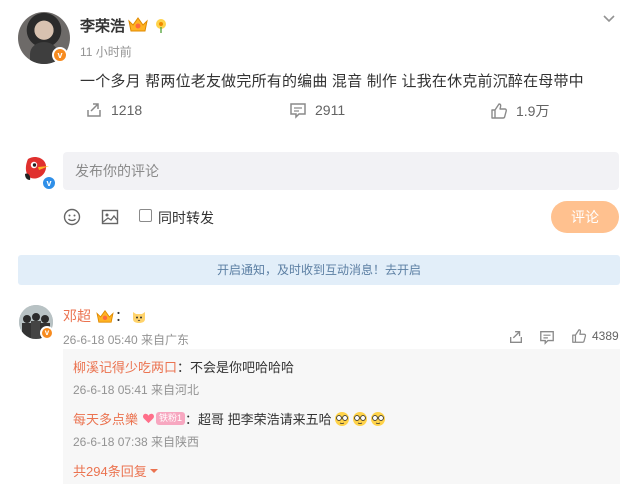  What do you see at coordinates (77, 316) in the screenshot?
I see `commenter-name: 邓超` at bounding box center [77, 316].